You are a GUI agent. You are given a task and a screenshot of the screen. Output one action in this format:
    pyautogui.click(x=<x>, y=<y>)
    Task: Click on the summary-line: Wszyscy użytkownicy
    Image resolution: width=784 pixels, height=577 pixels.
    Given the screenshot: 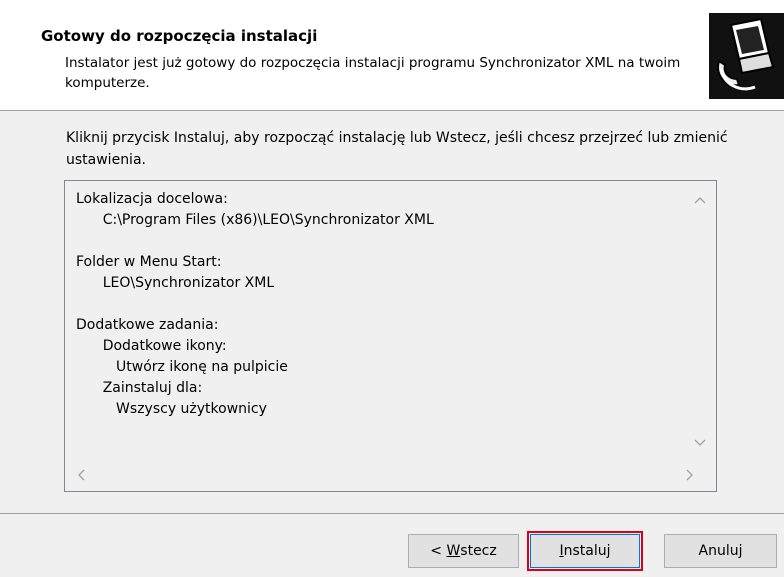 What is the action you would take?
    pyautogui.click(x=171, y=409)
    